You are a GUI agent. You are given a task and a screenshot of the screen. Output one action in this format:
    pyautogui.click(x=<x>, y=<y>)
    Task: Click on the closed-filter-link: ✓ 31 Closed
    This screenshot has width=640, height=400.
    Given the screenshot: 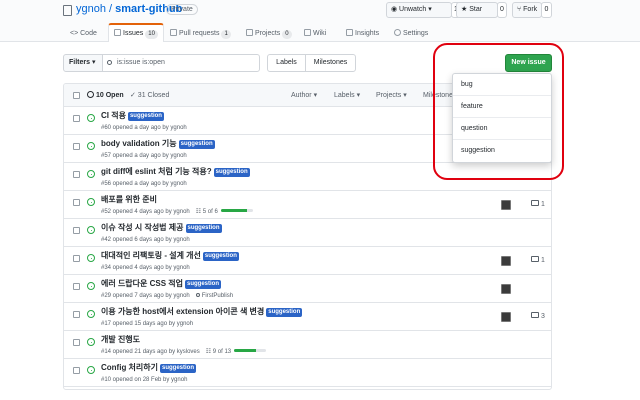 What is the action you would take?
    pyautogui.click(x=149, y=95)
    